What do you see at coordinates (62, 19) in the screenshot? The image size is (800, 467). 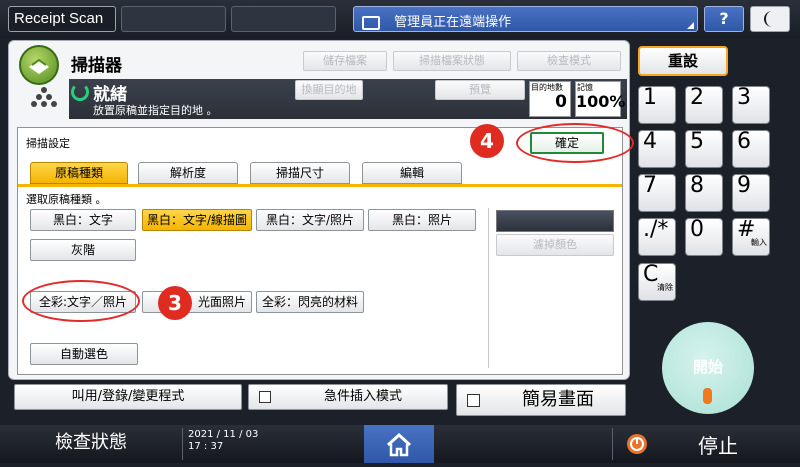 I see `app-title: Receipt Scan` at bounding box center [62, 19].